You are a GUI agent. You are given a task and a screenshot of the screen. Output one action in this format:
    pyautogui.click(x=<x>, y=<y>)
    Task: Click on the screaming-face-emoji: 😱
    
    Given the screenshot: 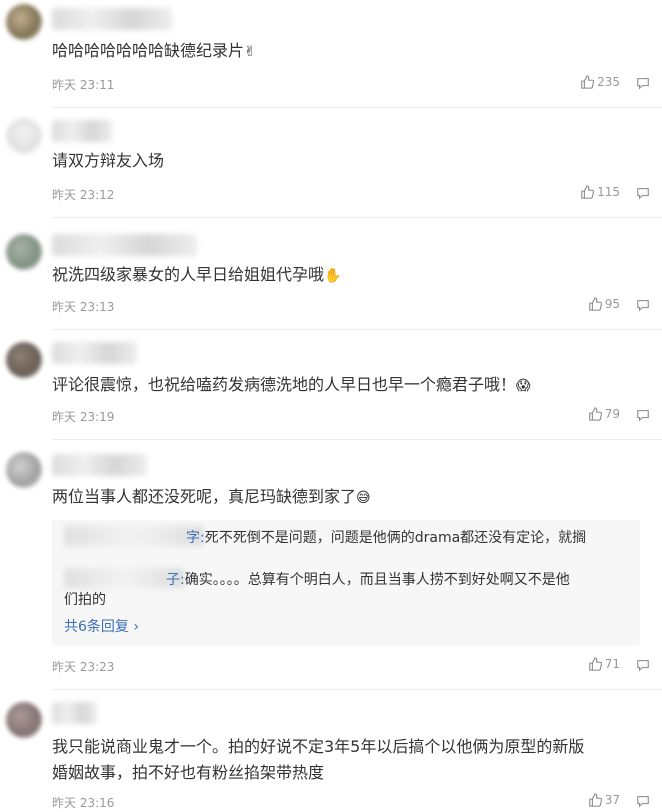 What is the action you would take?
    pyautogui.click(x=523, y=386)
    